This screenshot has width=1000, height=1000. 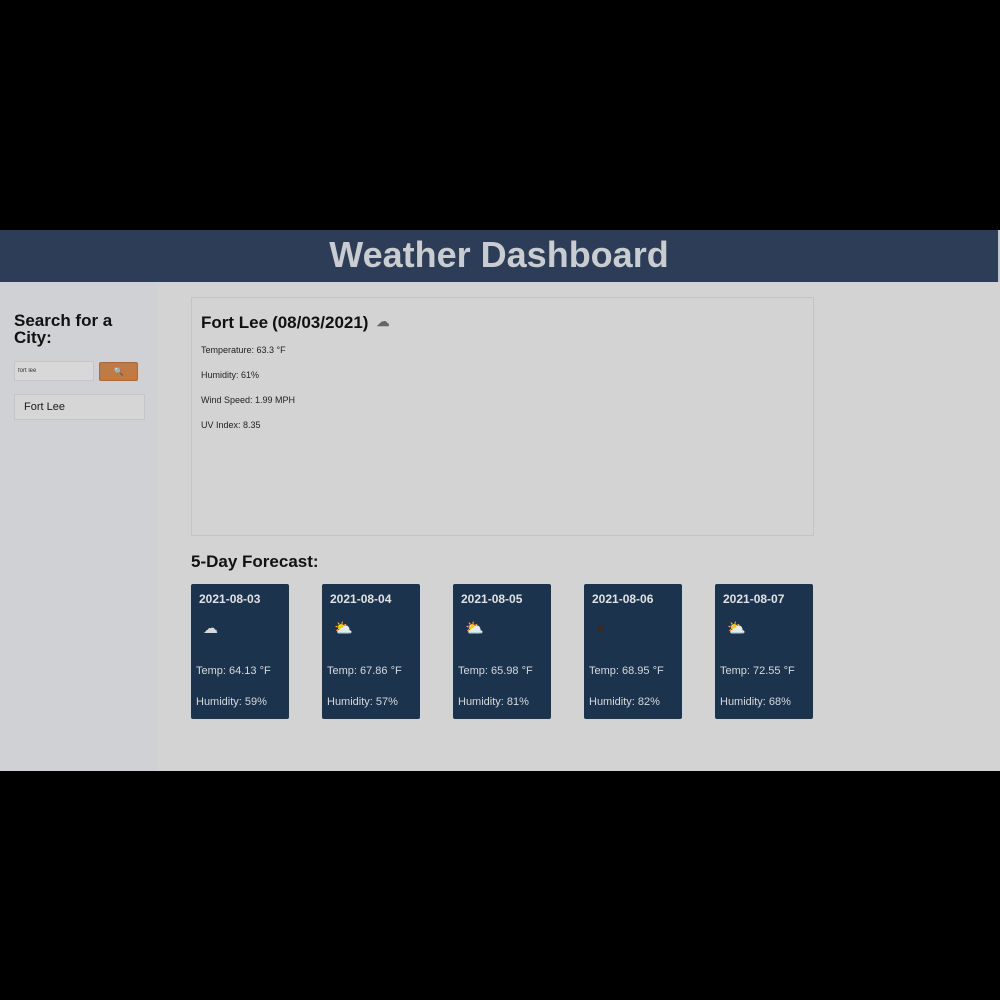 What do you see at coordinates (755, 702) in the screenshot?
I see `forecast-humidity: Humidity: 68%` at bounding box center [755, 702].